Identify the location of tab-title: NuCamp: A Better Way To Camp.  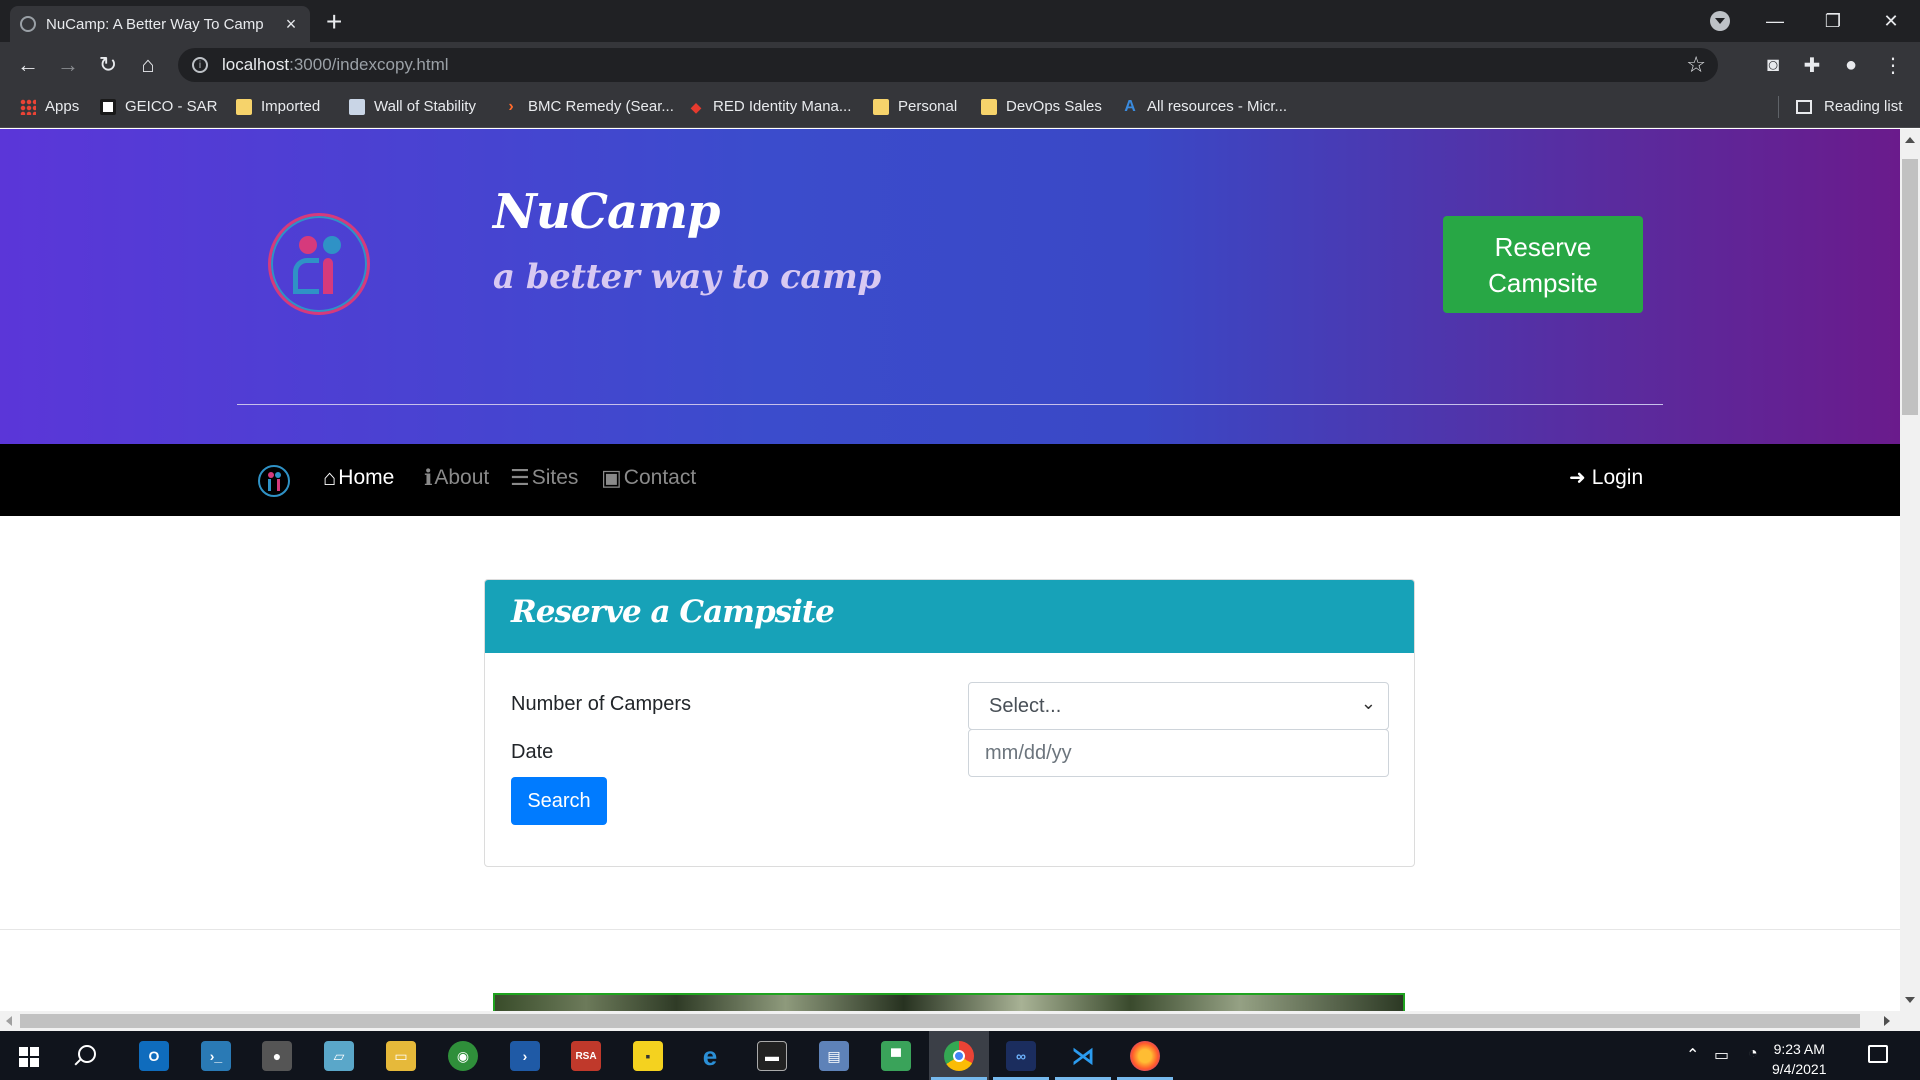
(155, 24).